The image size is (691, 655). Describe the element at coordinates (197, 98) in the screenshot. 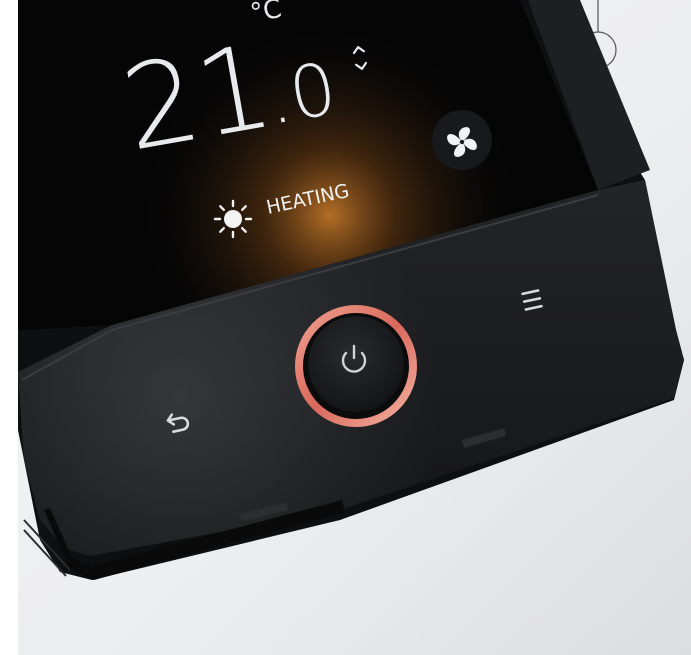

I see `temperature-integer: 21` at that location.